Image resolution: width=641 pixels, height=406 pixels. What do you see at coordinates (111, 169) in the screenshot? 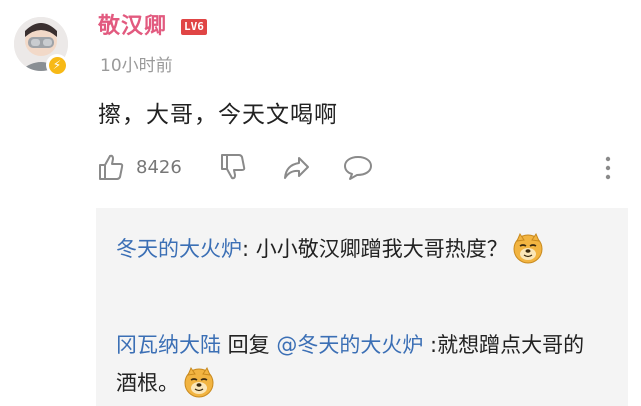
I see `thumbs-up-icon` at bounding box center [111, 169].